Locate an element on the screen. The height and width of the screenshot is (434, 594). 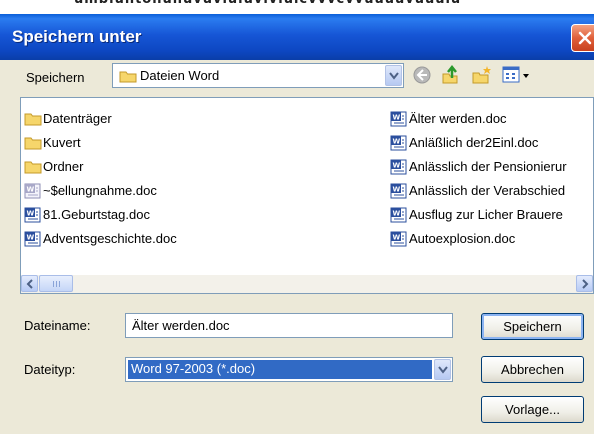
file-name: Datenträger is located at coordinates (77, 118).